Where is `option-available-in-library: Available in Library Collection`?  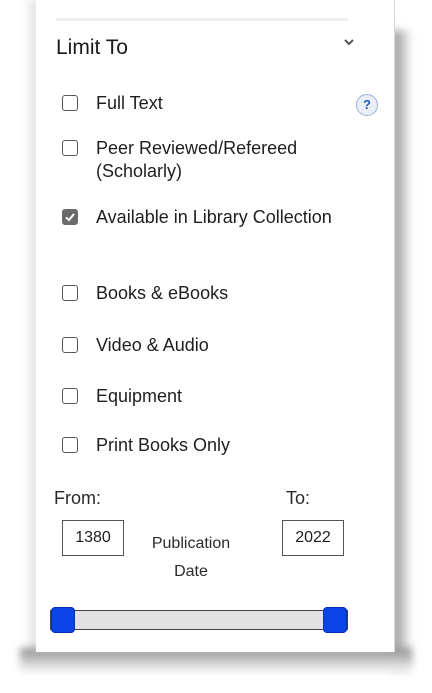 option-available-in-library: Available in Library Collection is located at coordinates (209, 217).